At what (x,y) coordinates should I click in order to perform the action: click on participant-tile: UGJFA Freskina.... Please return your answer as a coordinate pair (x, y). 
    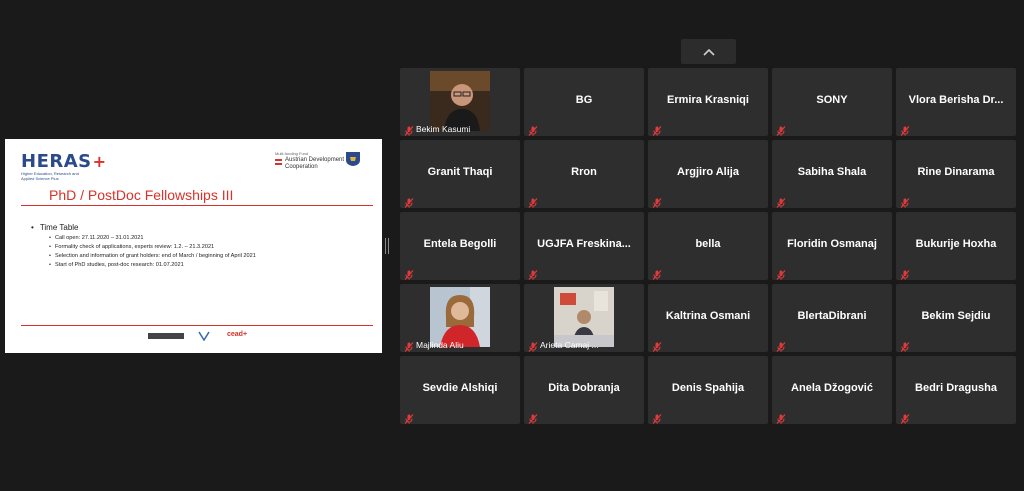
    Looking at the image, I should click on (584, 246).